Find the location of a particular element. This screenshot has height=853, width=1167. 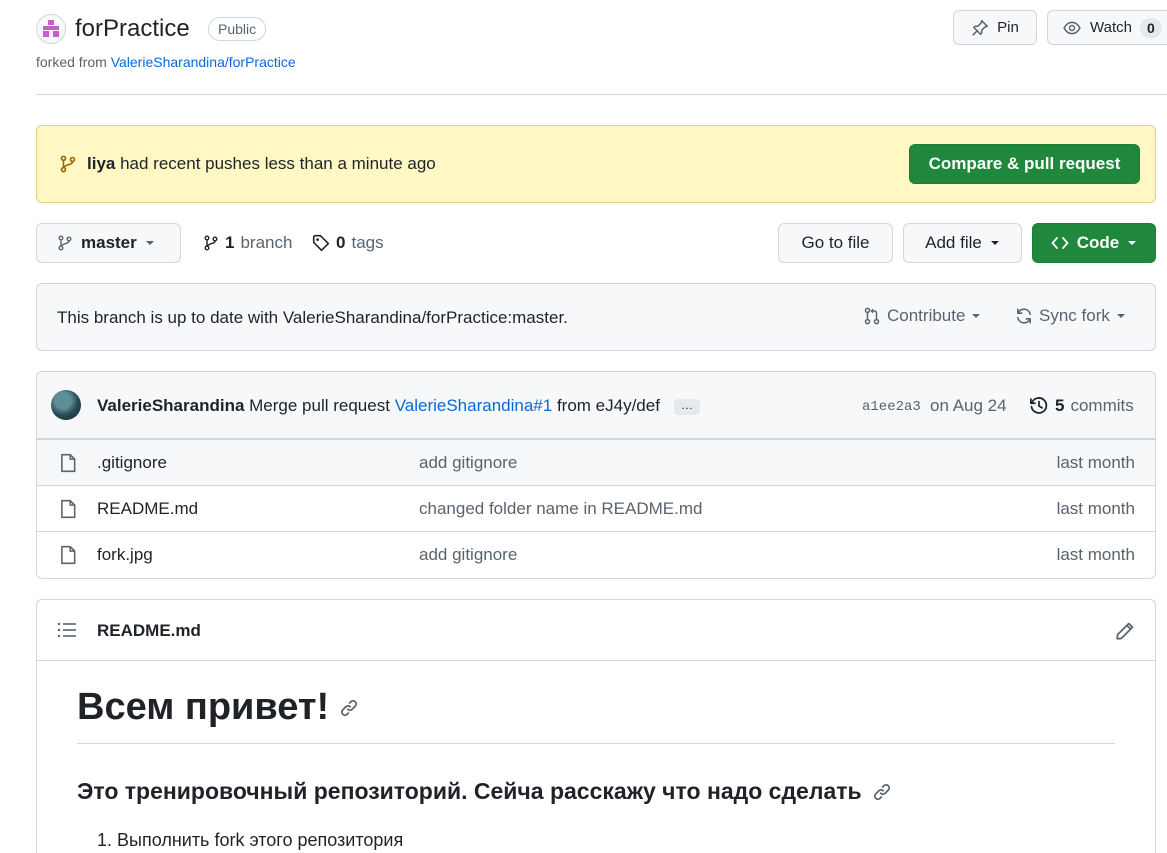

heading-divider is located at coordinates (596, 743).